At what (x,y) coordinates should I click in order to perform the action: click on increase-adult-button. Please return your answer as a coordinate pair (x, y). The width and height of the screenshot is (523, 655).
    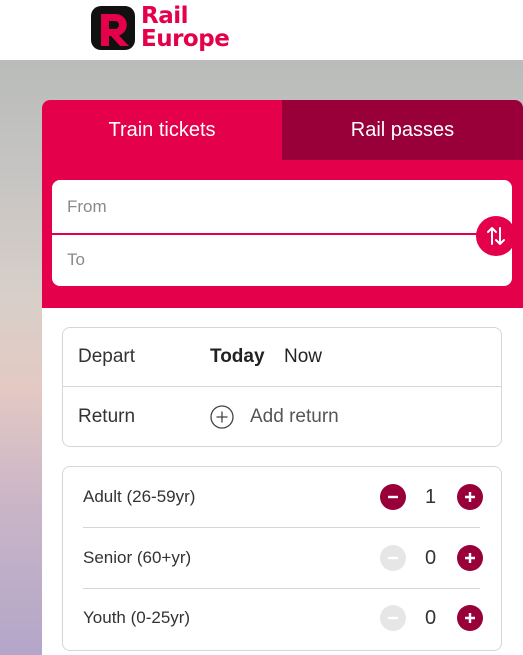
    Looking at the image, I should click on (470, 497).